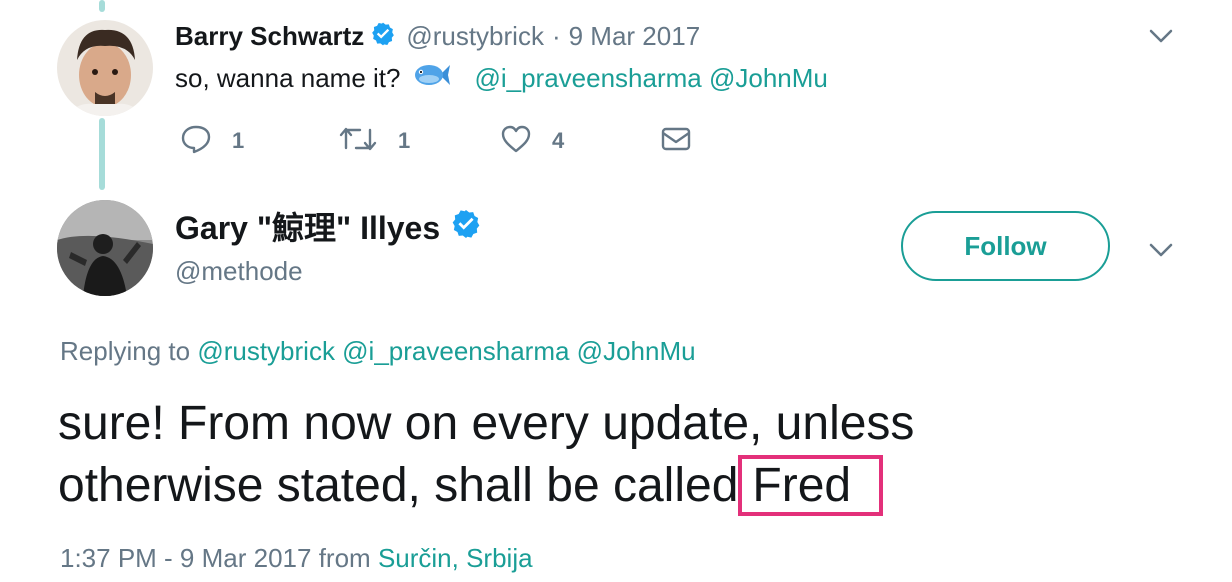  I want to click on thread-line-top, so click(102, 6).